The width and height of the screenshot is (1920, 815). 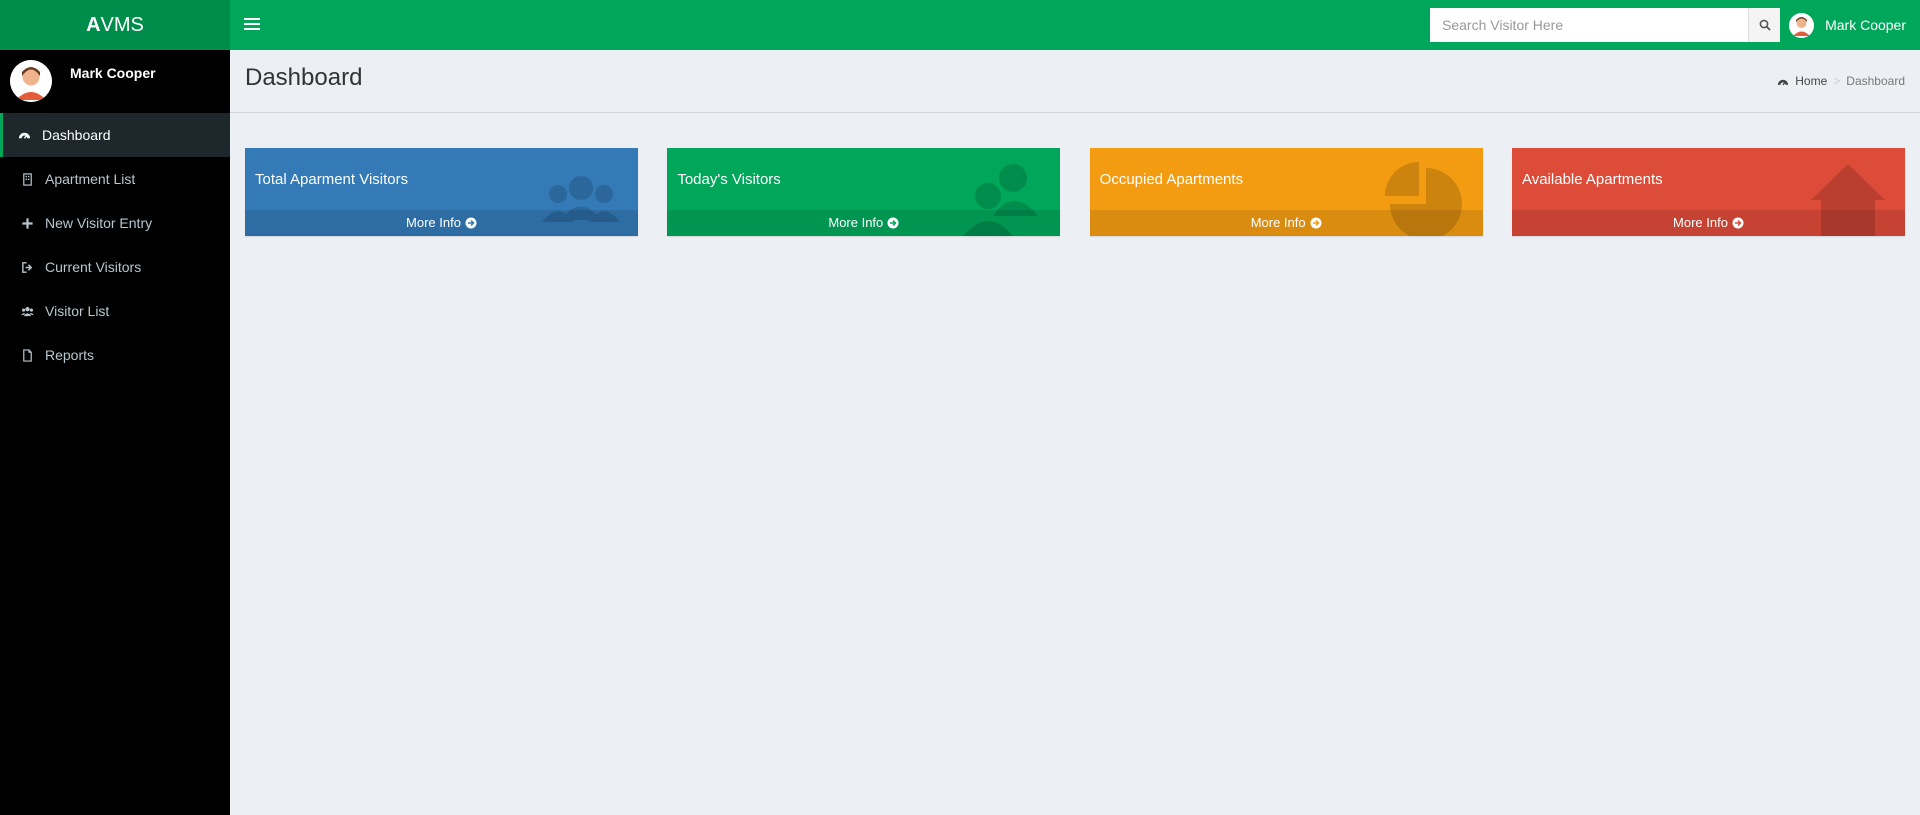 I want to click on page-title: Dashboard, so click(x=304, y=77).